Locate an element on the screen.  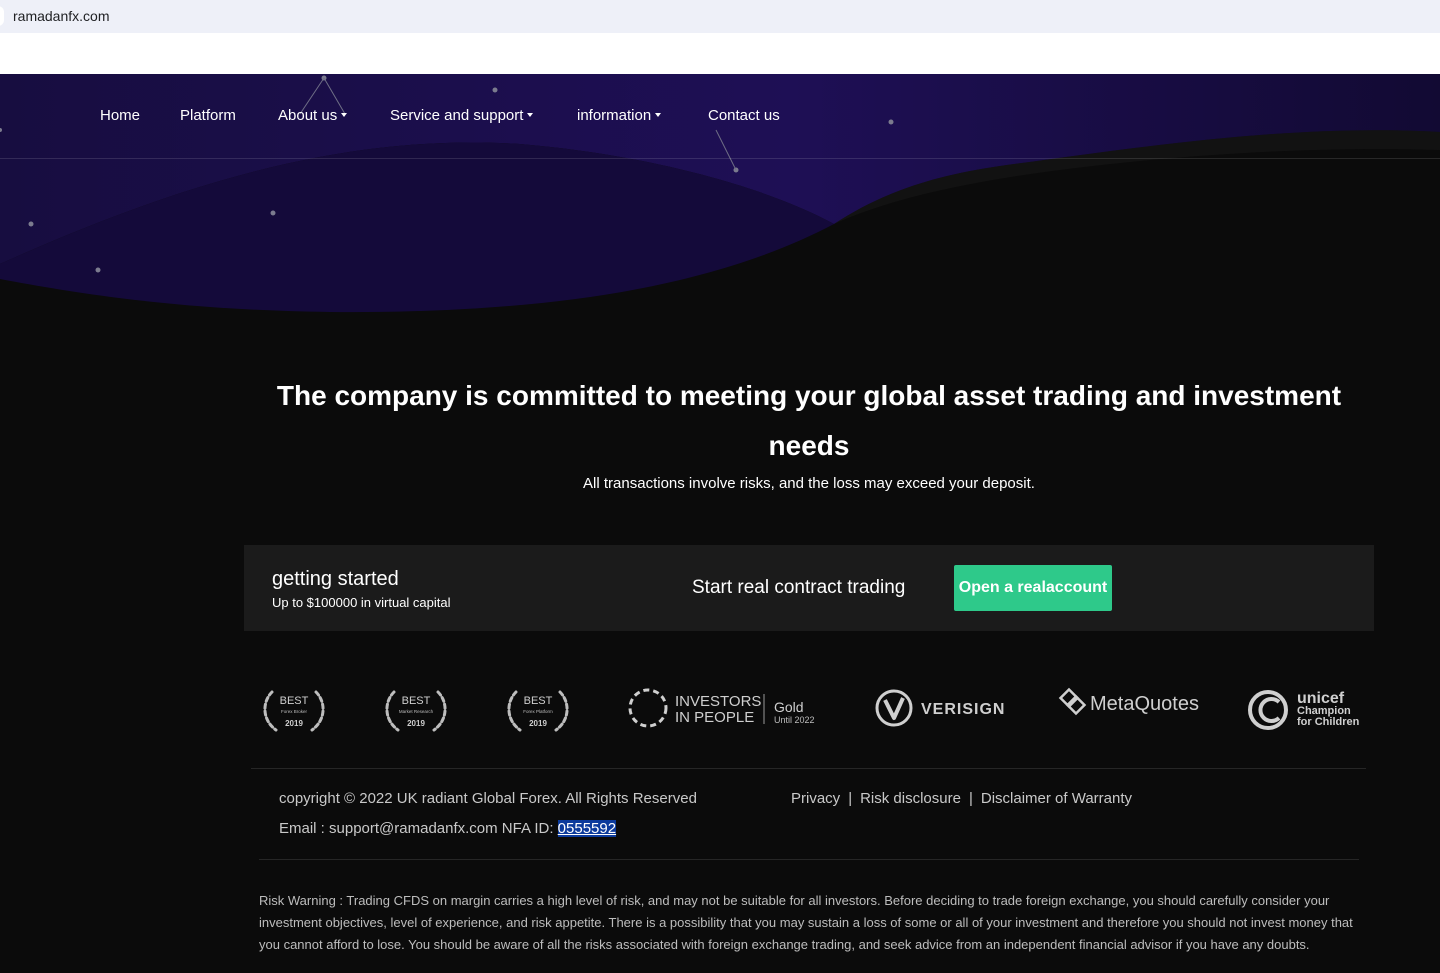
privacy-link: Privacy is located at coordinates (815, 798).